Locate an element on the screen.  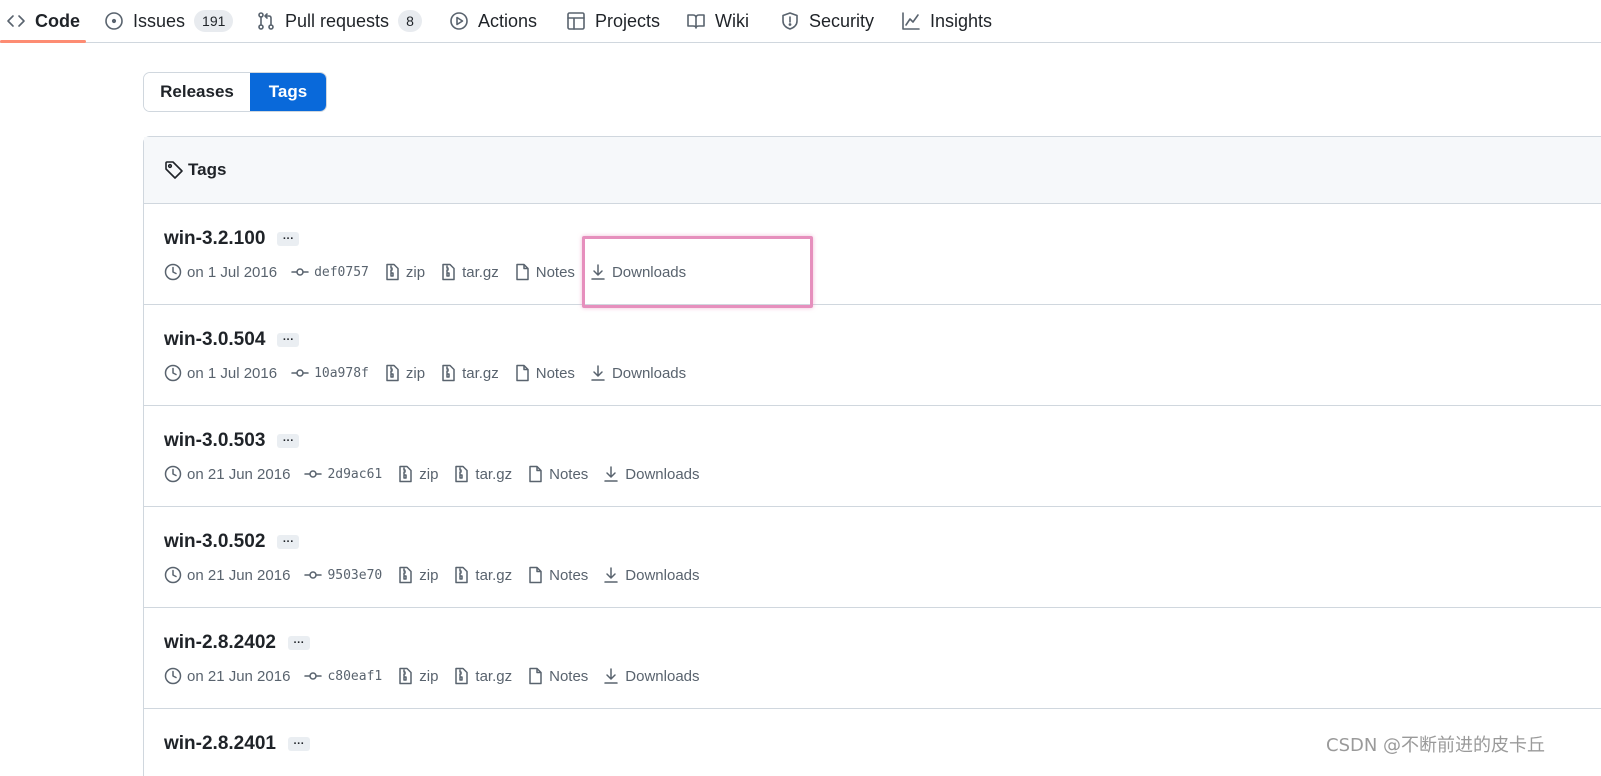
shield-icon is located at coordinates (790, 21).